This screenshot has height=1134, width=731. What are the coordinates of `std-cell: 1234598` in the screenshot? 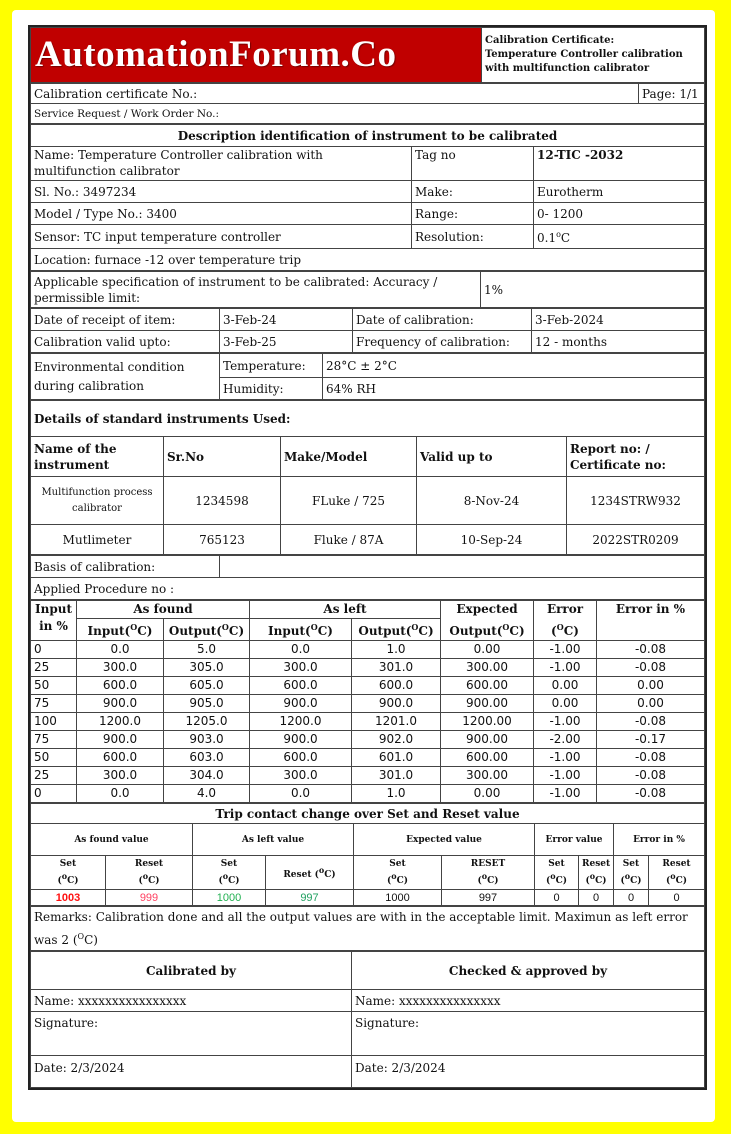 It's located at (222, 500).